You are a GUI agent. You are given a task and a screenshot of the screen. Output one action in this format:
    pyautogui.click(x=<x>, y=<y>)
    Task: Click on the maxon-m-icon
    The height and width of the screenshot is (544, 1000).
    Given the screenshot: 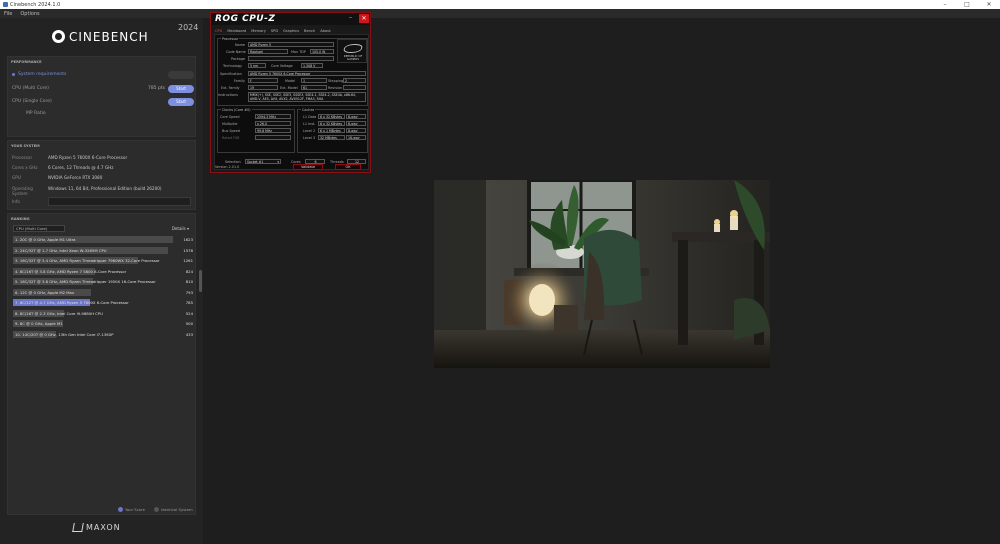 What is the action you would take?
    pyautogui.click(x=78, y=527)
    